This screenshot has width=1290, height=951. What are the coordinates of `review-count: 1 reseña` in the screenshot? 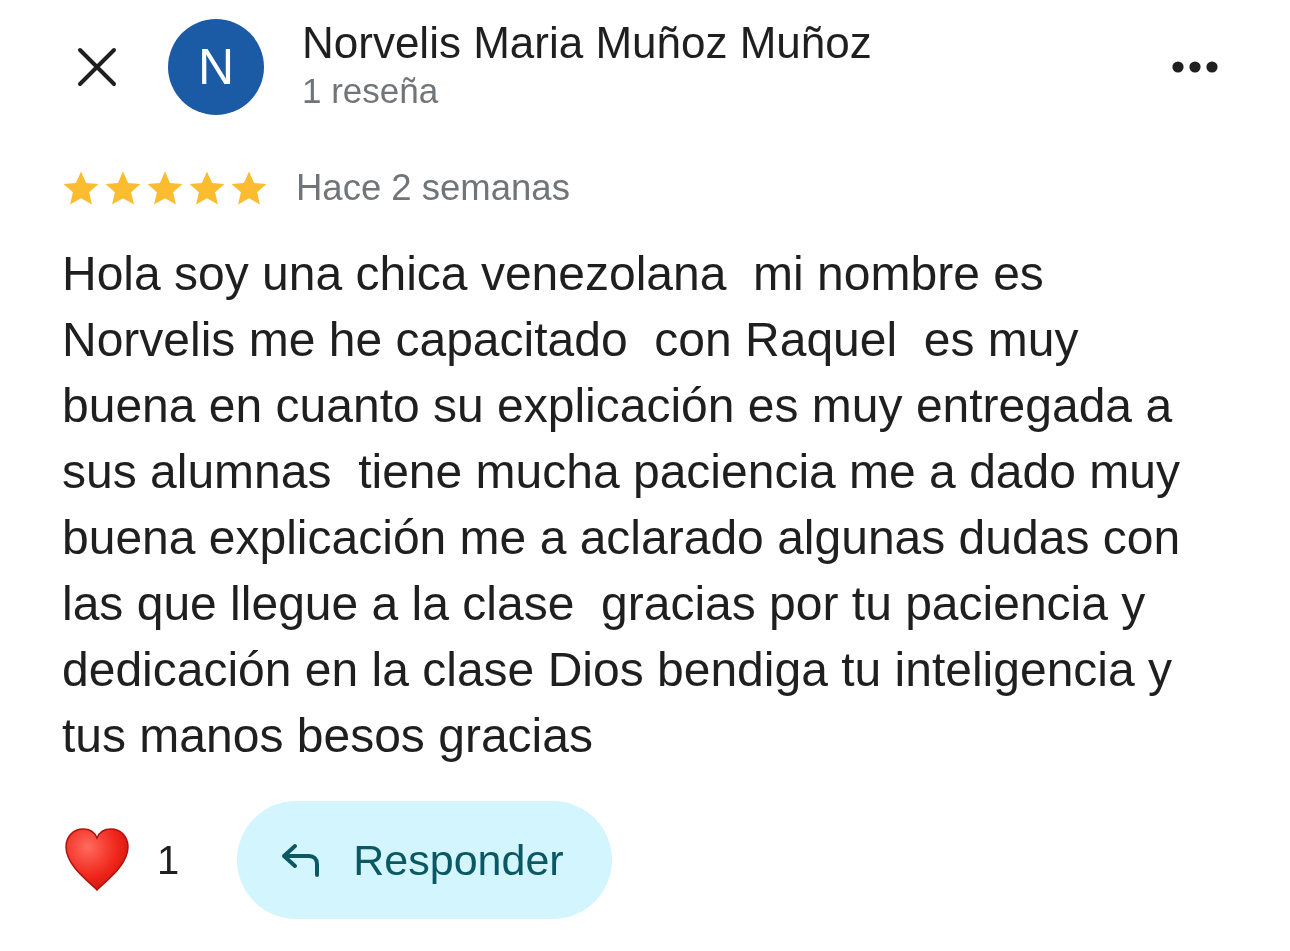 It's located at (371, 91).